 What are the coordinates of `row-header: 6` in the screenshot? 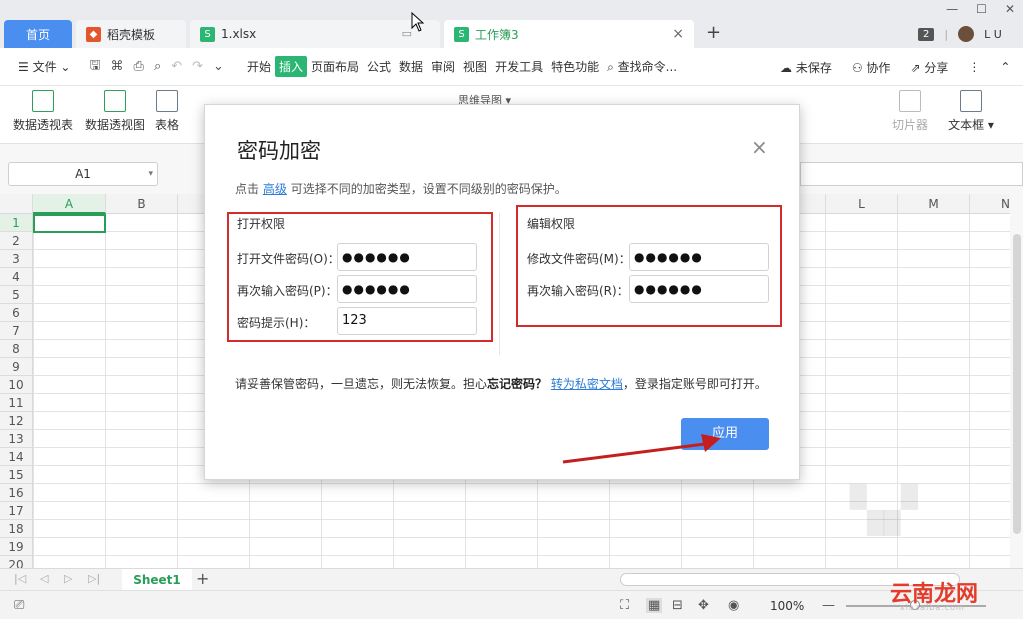 It's located at (16, 313).